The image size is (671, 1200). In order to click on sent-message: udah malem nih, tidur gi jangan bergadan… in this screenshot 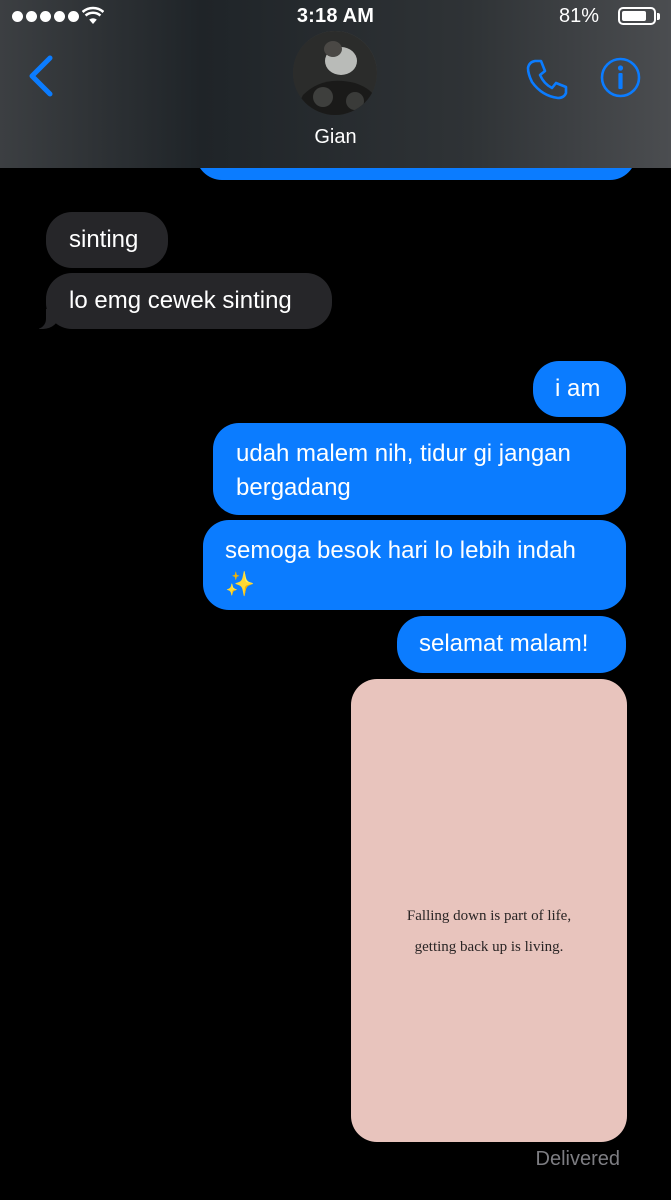, I will do `click(419, 469)`.